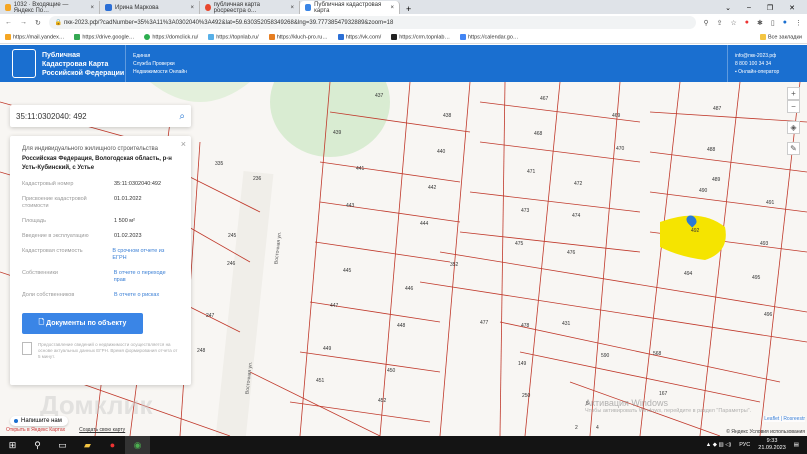  What do you see at coordinates (39, 421) in the screenshot?
I see `chat-button: Напишите нам` at bounding box center [39, 421].